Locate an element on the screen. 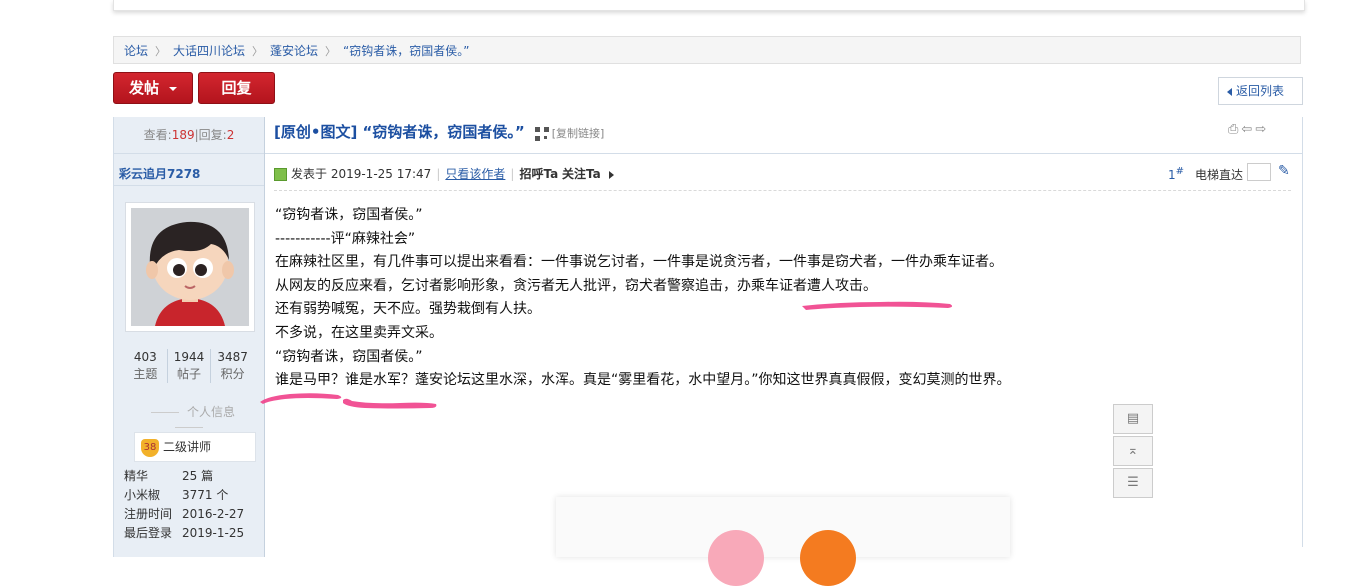  top-icon: ⌅ is located at coordinates (1133, 451).